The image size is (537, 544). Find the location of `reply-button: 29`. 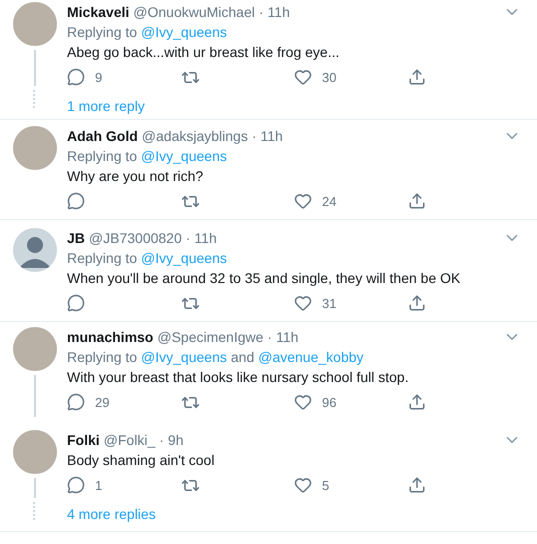

reply-button: 29 is located at coordinates (123, 402).